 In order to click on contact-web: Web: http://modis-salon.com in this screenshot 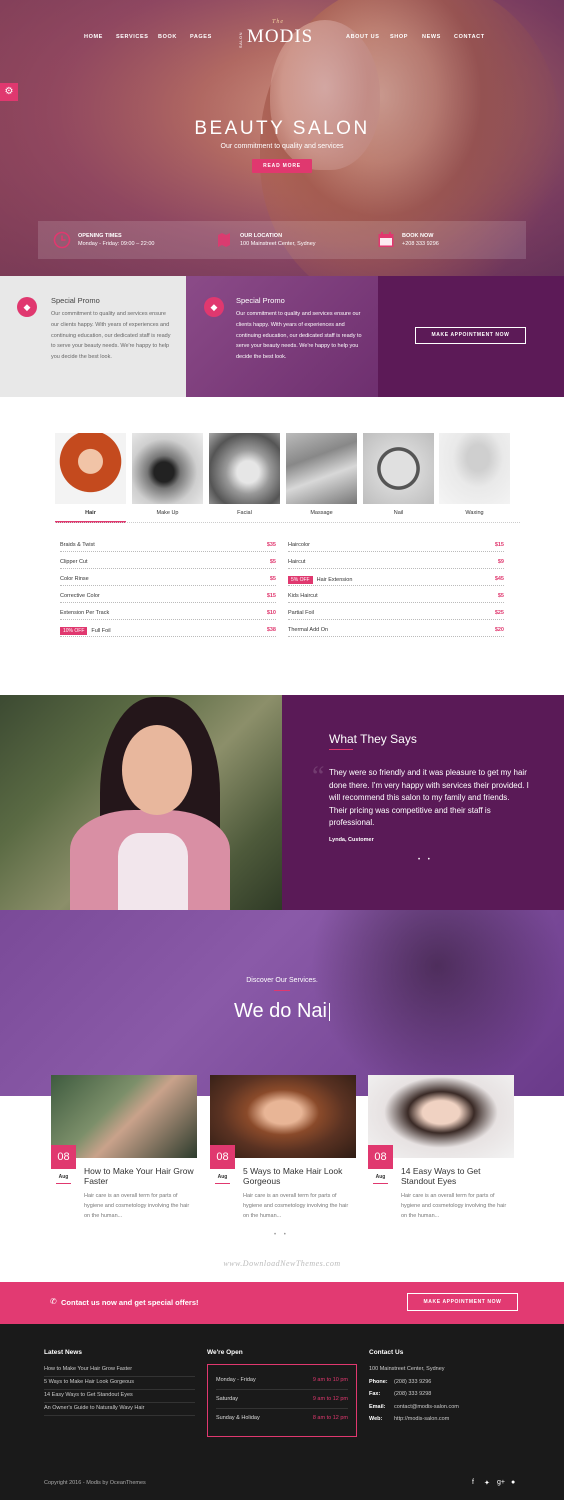, I will do `click(409, 1419)`.